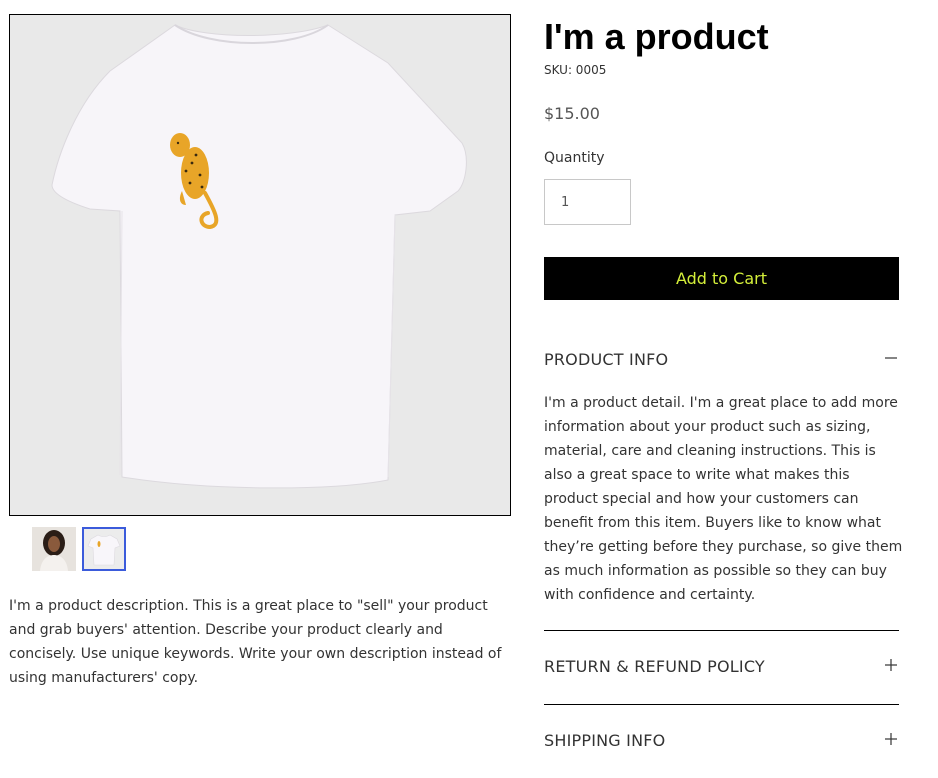 The width and height of the screenshot is (938, 778). What do you see at coordinates (572, 113) in the screenshot?
I see `product-price: $15.00` at bounding box center [572, 113].